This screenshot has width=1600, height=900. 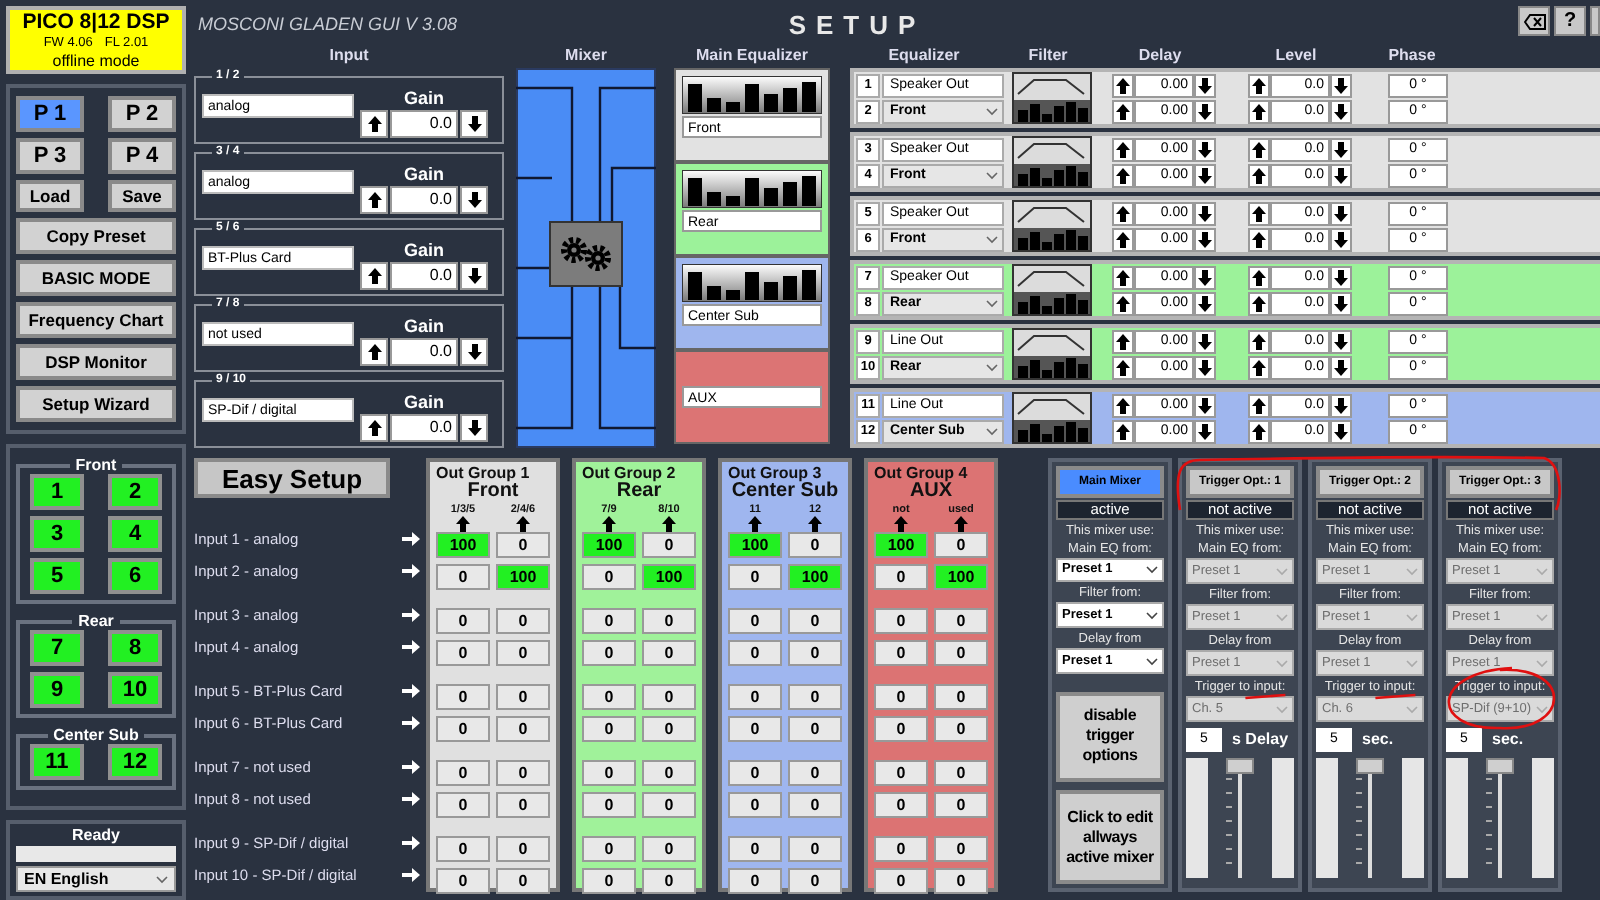 What do you see at coordinates (142, 196) in the screenshot?
I see `preset-action-button: Save` at bounding box center [142, 196].